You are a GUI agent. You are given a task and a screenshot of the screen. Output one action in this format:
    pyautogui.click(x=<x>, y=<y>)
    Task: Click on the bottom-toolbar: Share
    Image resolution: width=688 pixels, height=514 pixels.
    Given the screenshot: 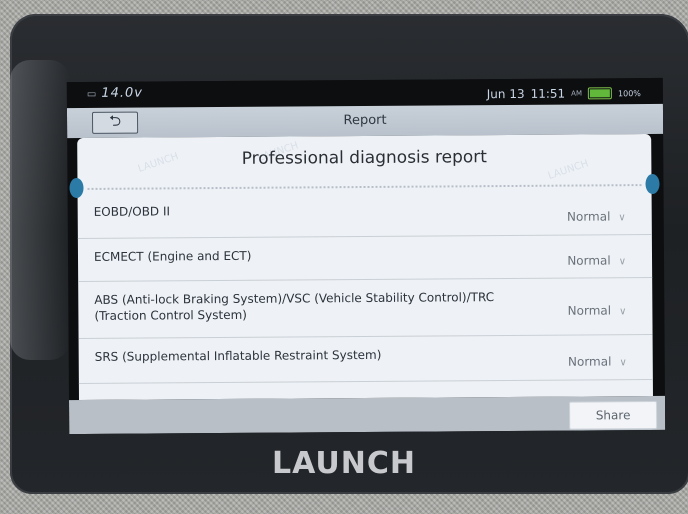 What is the action you would take?
    pyautogui.click(x=367, y=415)
    